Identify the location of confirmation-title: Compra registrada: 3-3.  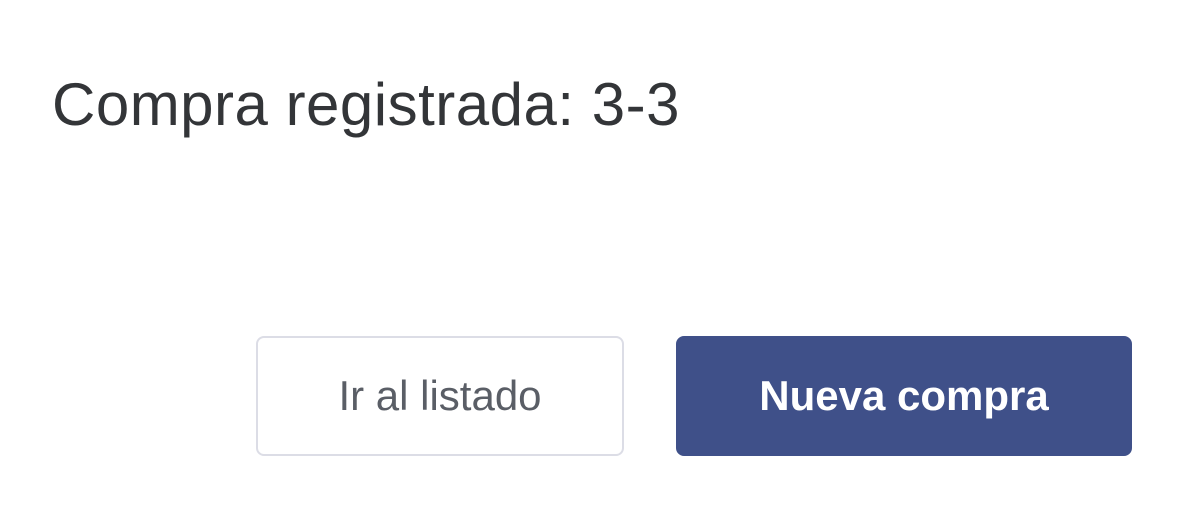
(366, 104).